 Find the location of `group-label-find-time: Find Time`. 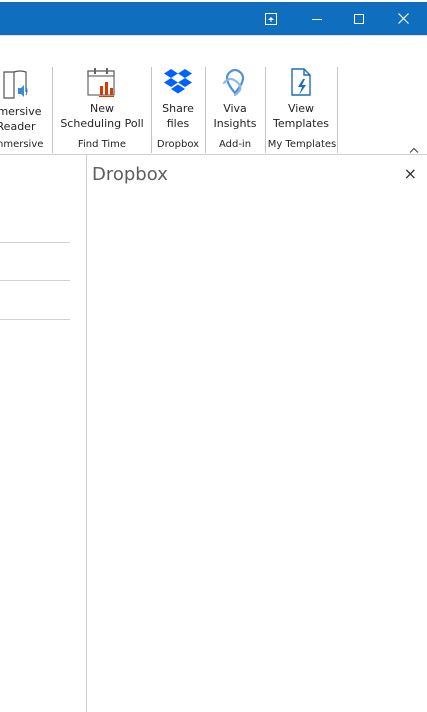

group-label-find-time: Find Time is located at coordinates (102, 144).